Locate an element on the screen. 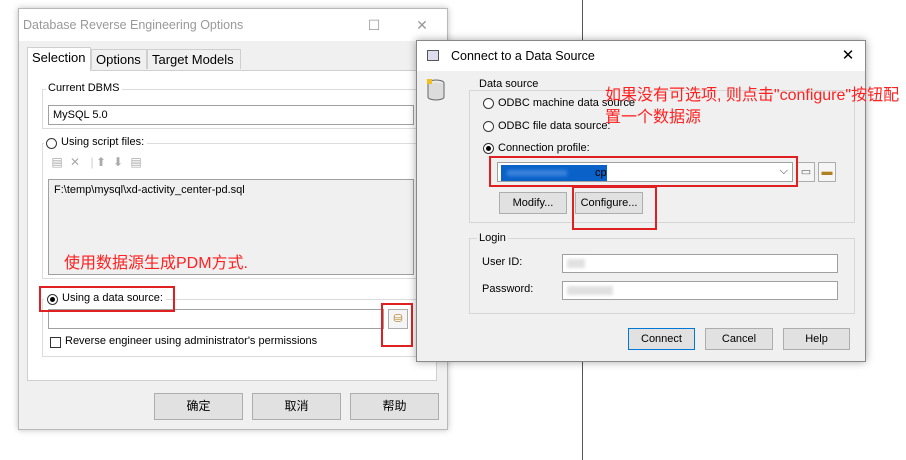  script-file-item: F:\temp\mysql\xd-activity_center-pd.sql is located at coordinates (231, 190).